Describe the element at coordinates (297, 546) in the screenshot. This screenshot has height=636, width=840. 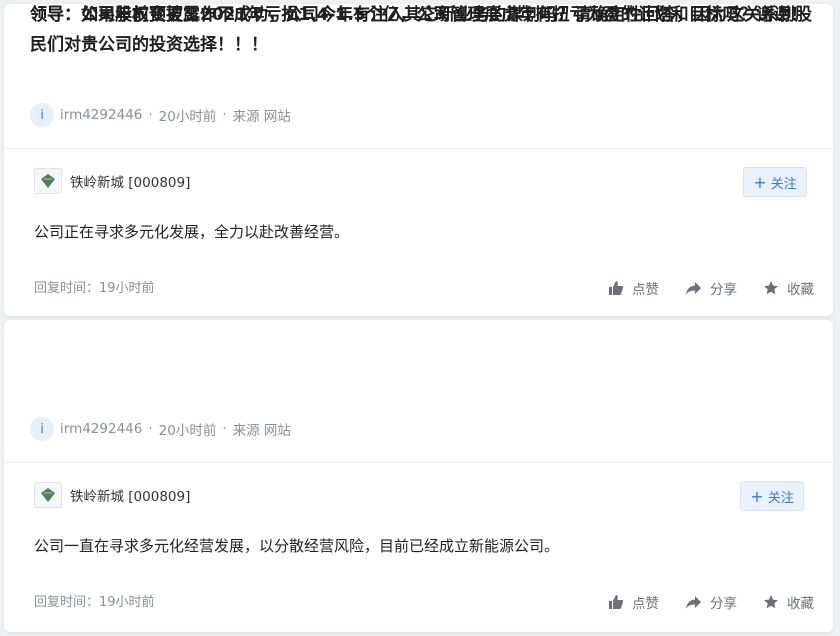
I see `answer-text: 公司一直在寻求多元化经营发展，以分散经营风险，目前已经成立新能源公司。` at that location.